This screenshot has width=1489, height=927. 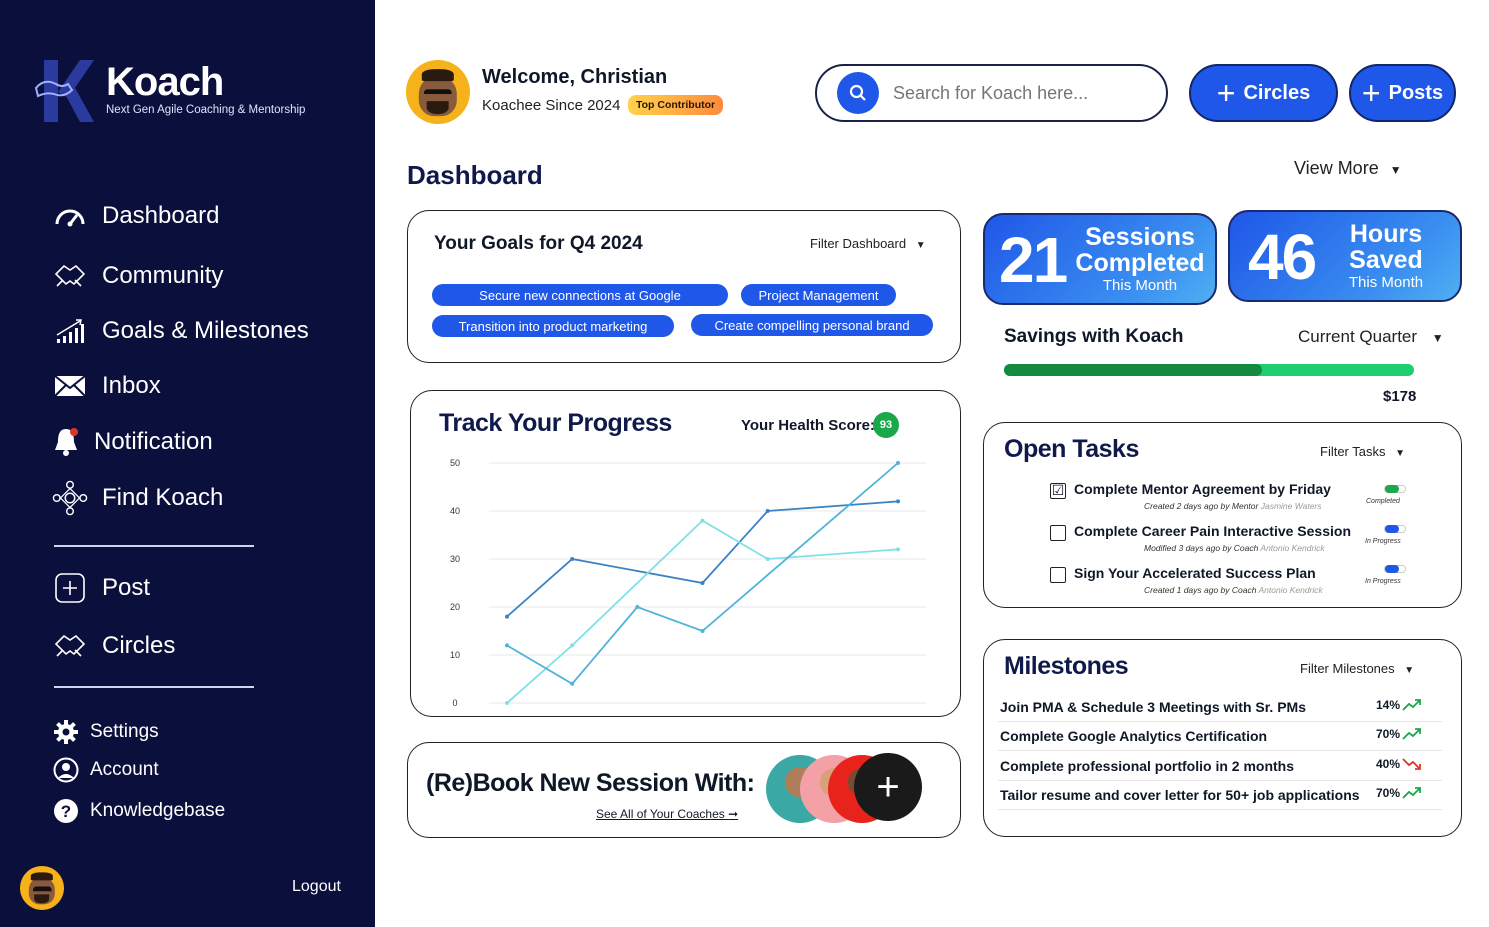 I want to click on mail-icon, so click(x=70, y=386).